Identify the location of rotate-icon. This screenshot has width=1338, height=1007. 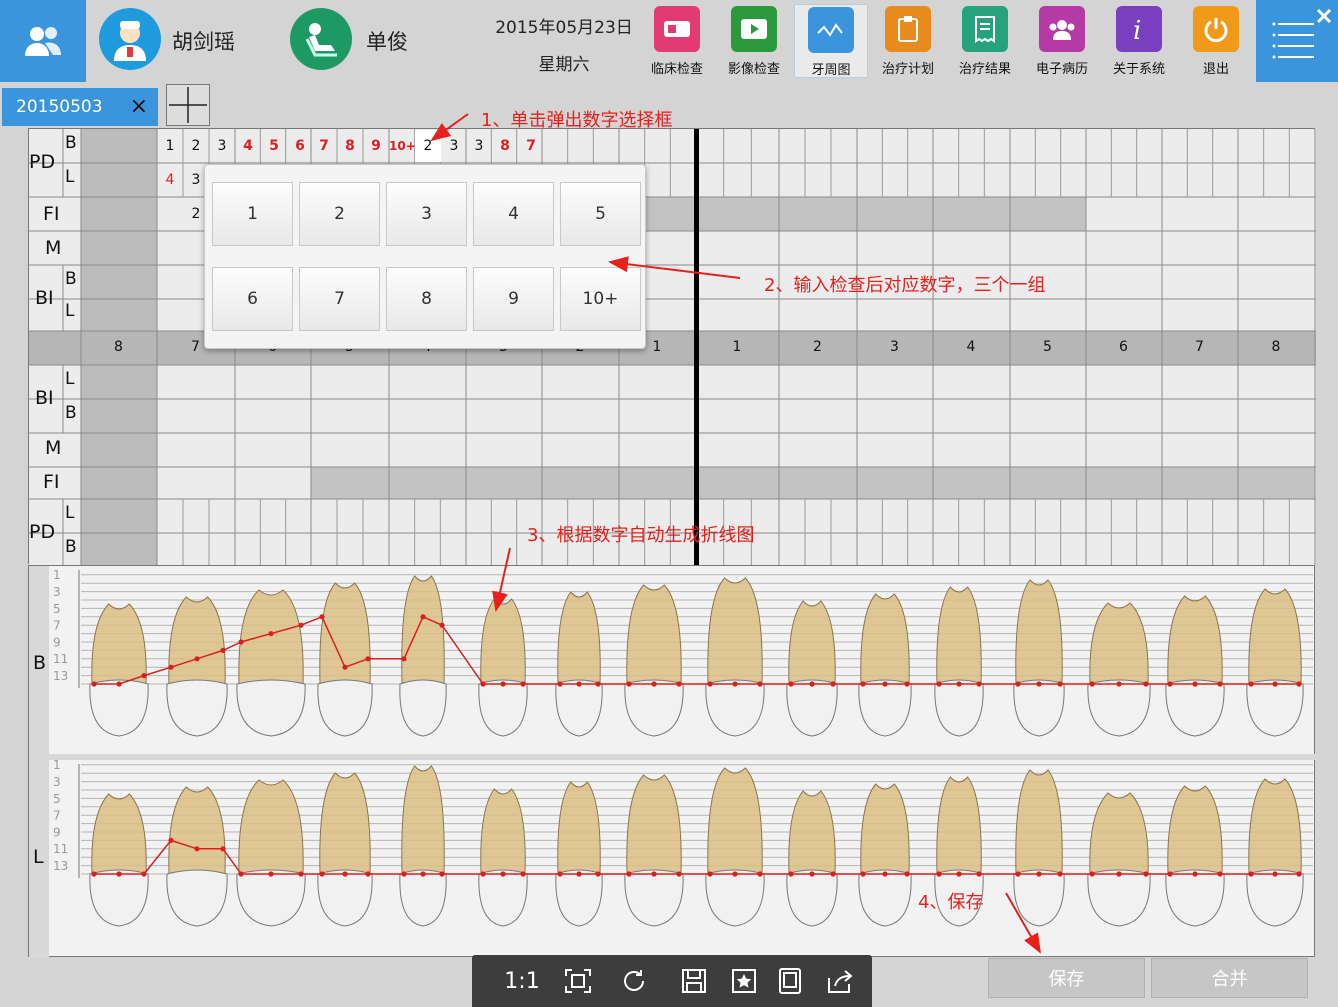
(634, 981).